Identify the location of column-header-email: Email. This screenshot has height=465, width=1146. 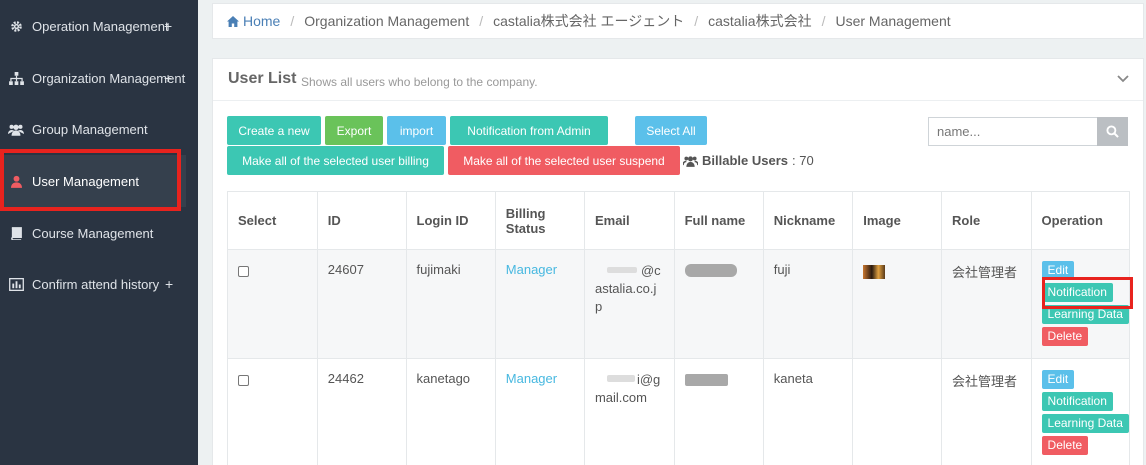
(629, 220).